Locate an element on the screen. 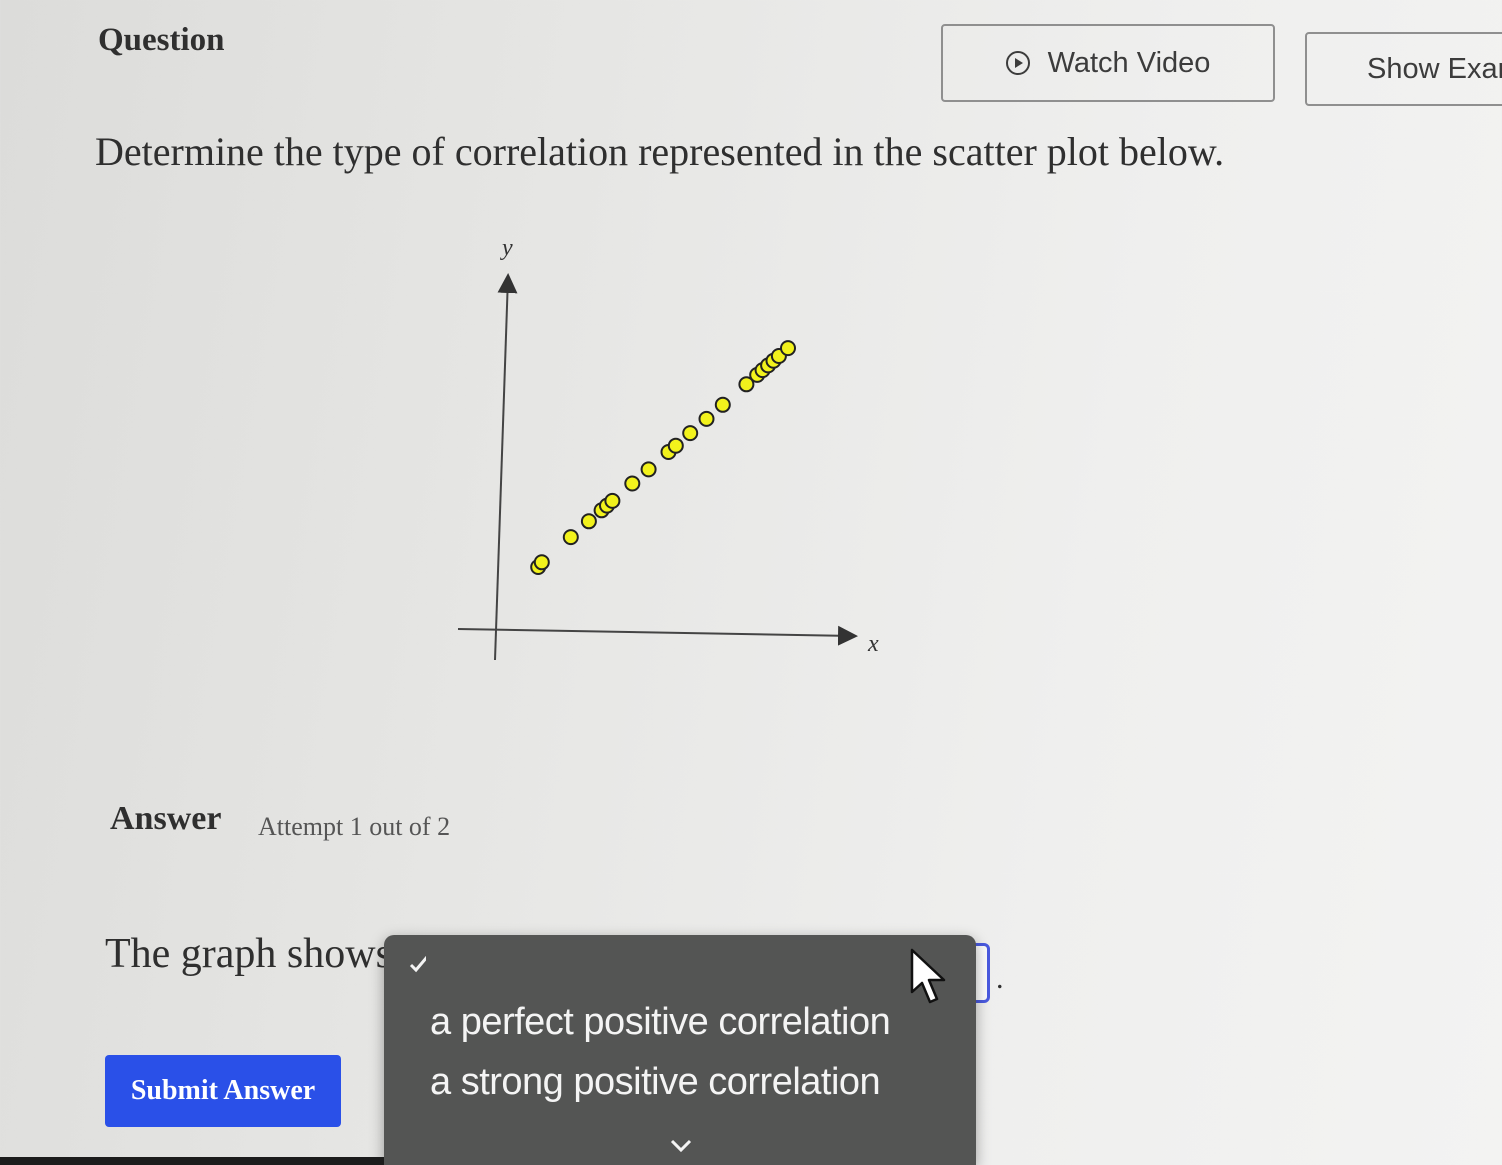 This screenshot has height=1165, width=1502. answer-heading: Answer is located at coordinates (166, 818).